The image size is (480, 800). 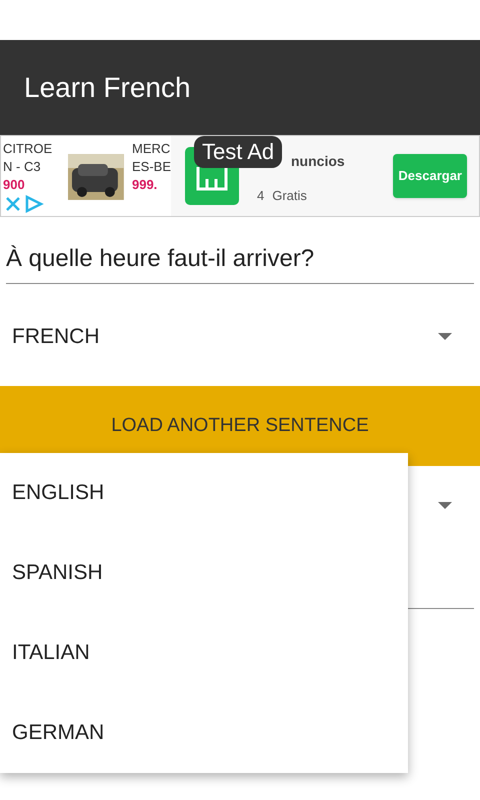 I want to click on ad-listing-title: N - C3, so click(x=22, y=167).